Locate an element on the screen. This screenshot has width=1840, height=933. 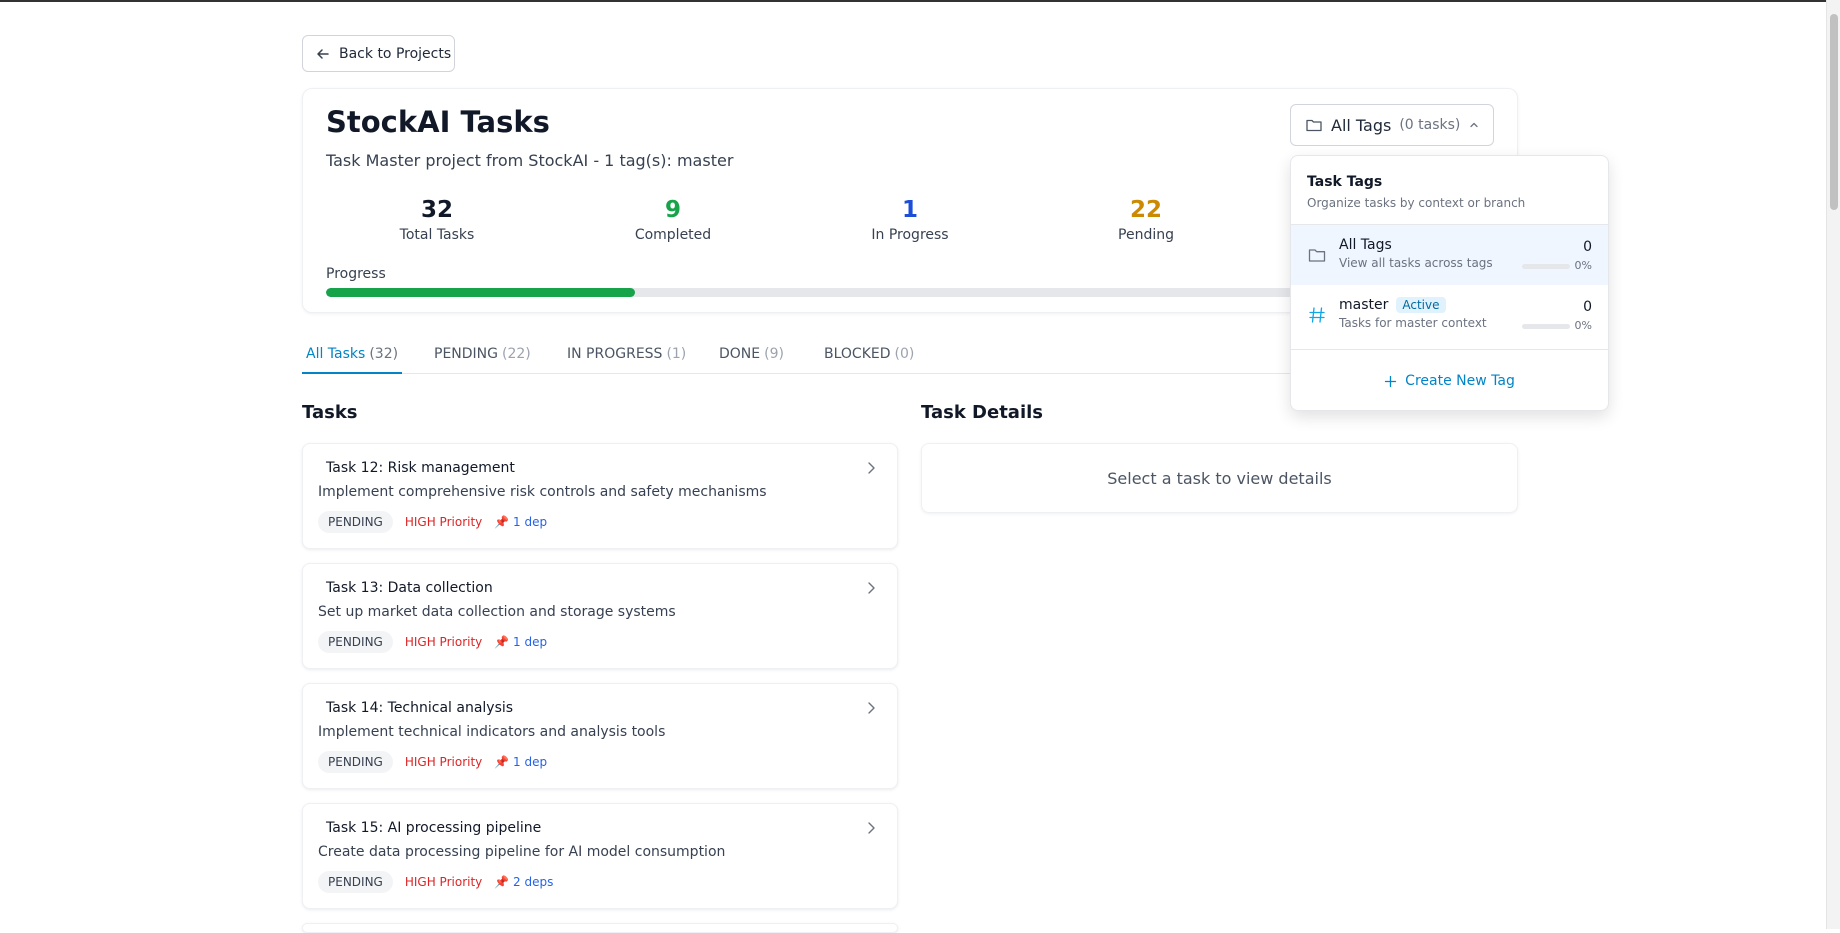
tab-count: (9) is located at coordinates (774, 354).